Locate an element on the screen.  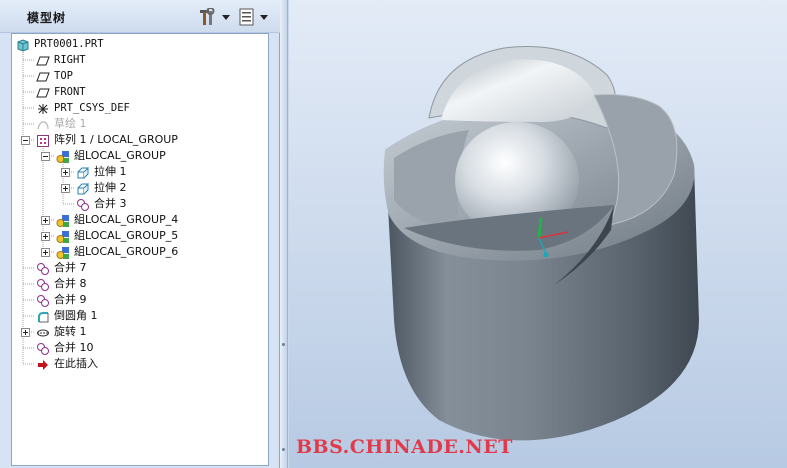
tree-item: PRT_CSYS_DEF is located at coordinates (140, 108).